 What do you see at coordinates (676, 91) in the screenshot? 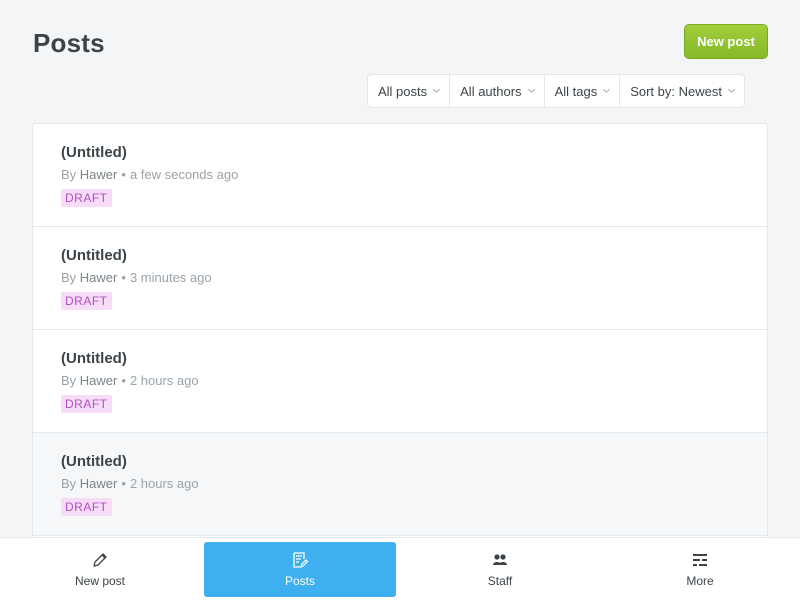
I see `filter-label: Sort by: Newest` at bounding box center [676, 91].